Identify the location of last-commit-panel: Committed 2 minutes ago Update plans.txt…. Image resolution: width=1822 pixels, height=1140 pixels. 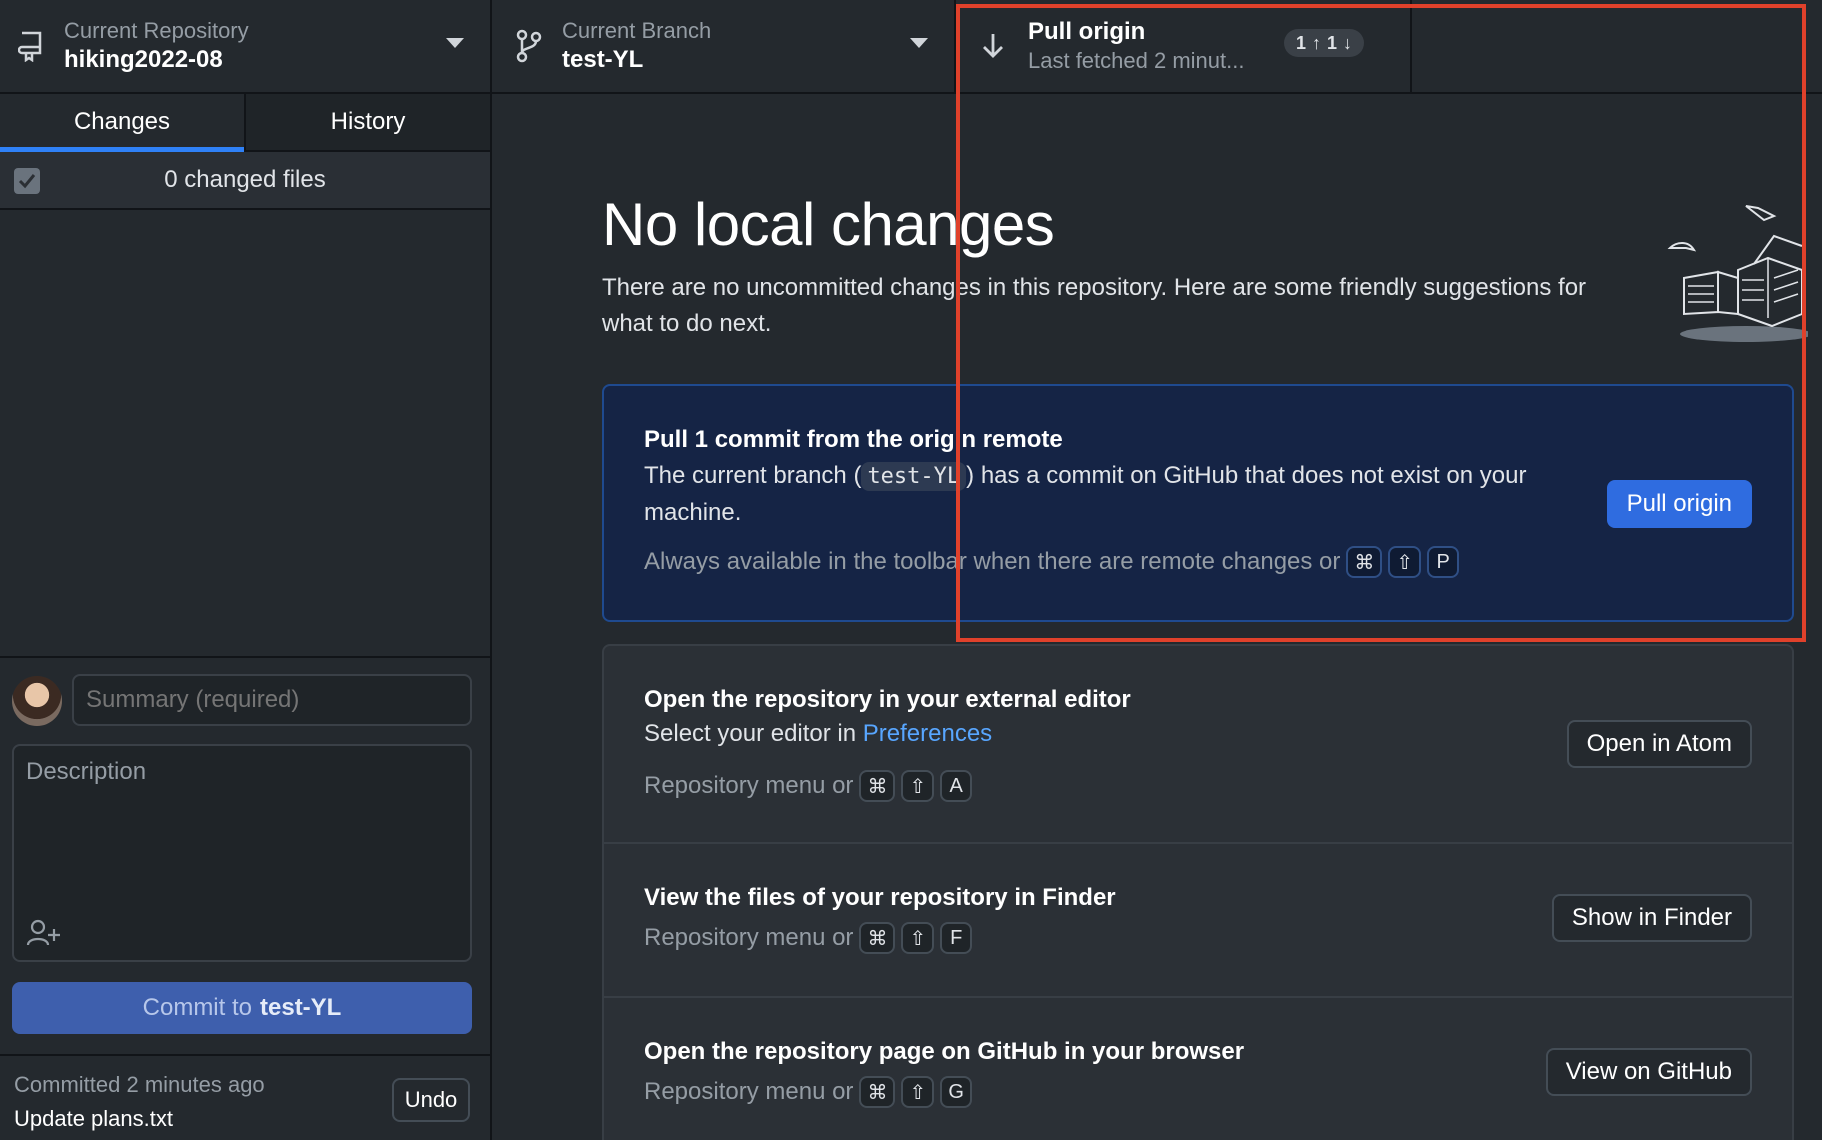
(245, 1097).